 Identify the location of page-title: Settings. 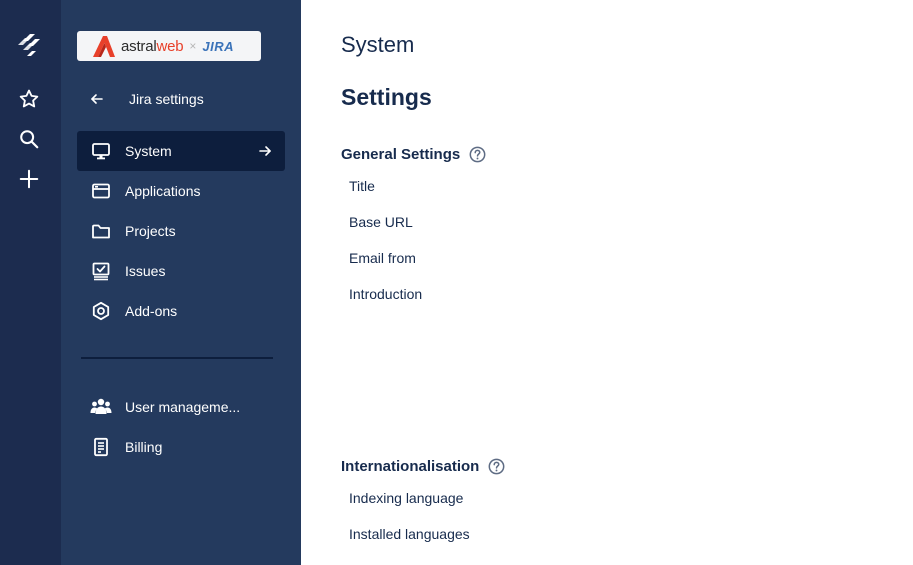
(386, 97).